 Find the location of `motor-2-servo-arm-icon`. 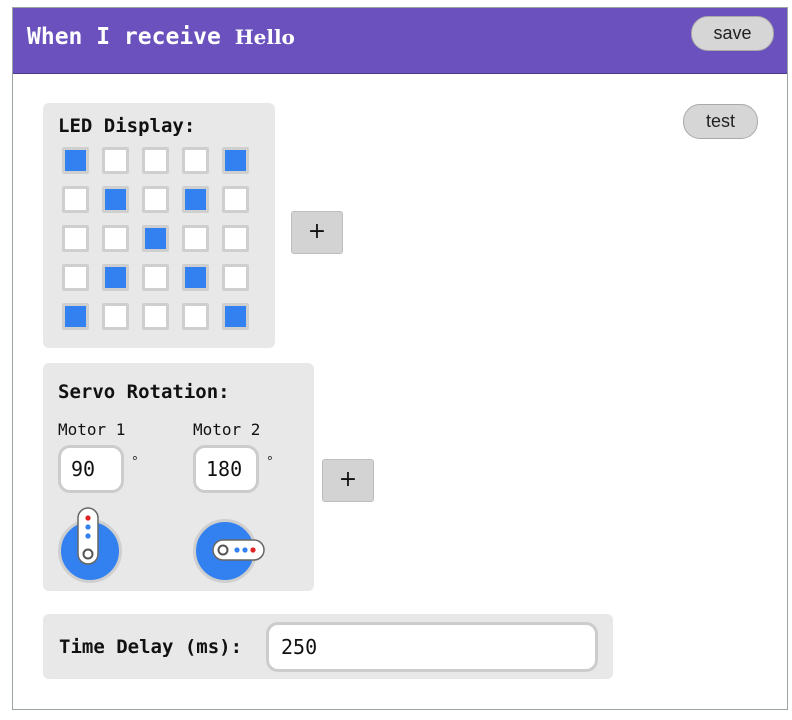

motor-2-servo-arm-icon is located at coordinates (238, 550).